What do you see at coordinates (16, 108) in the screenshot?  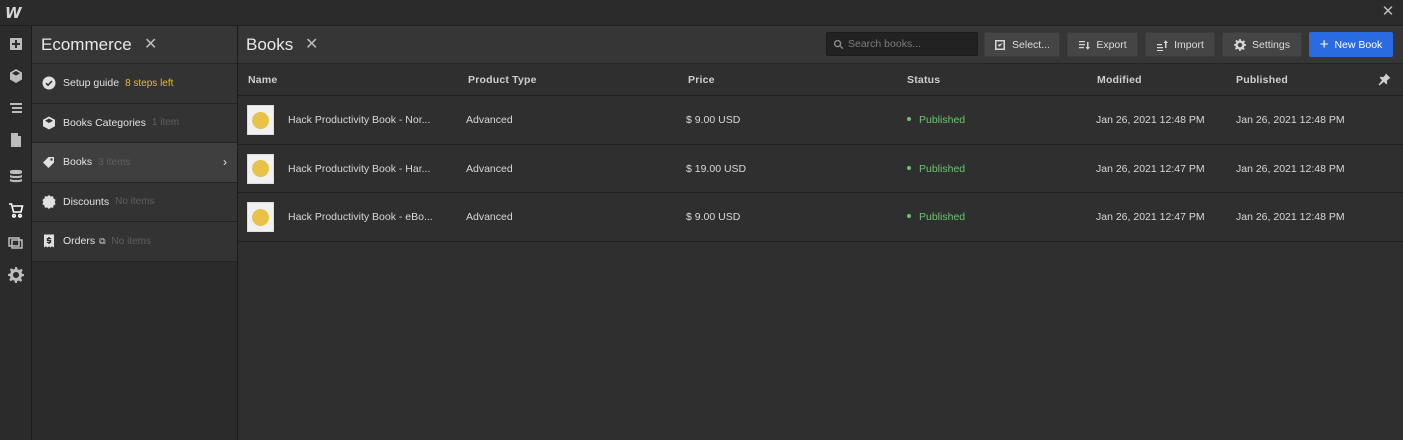 I see `navigator-icon` at bounding box center [16, 108].